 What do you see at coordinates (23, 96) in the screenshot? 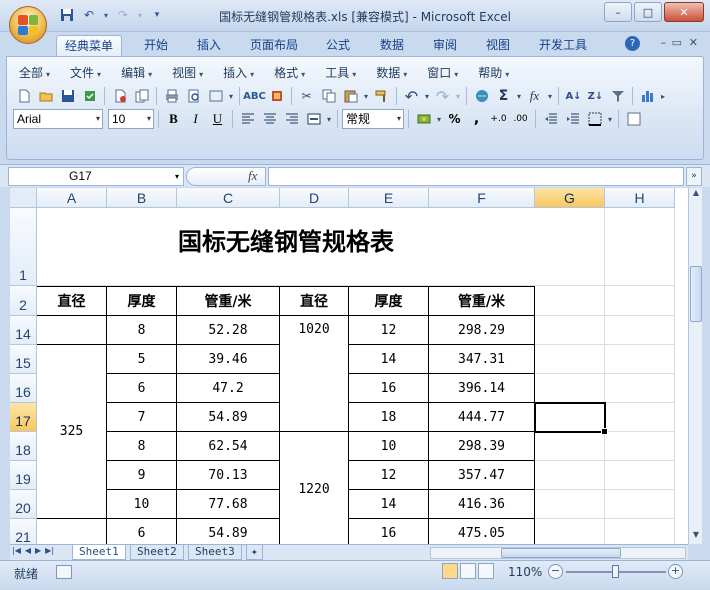
I see `new-file-icon` at bounding box center [23, 96].